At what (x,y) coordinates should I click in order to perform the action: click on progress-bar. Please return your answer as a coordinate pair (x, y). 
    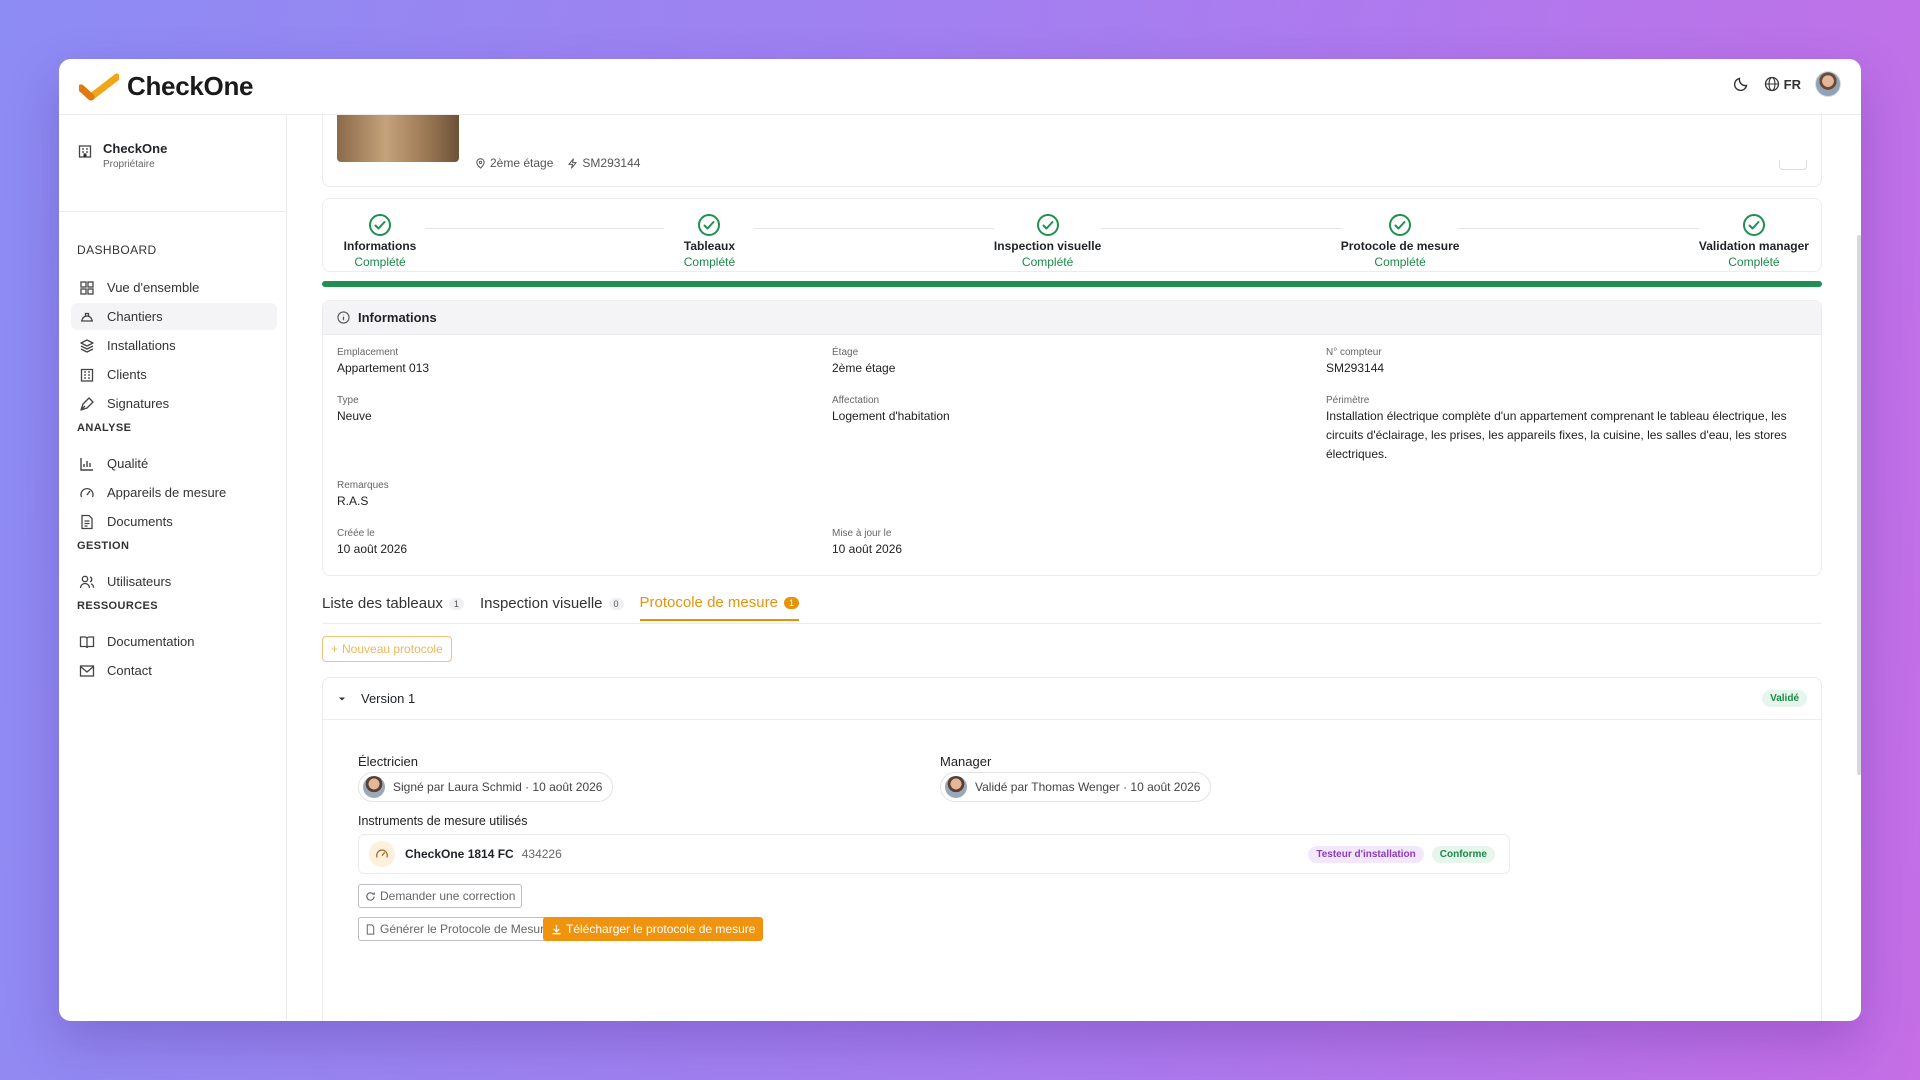
    Looking at the image, I should click on (1072, 284).